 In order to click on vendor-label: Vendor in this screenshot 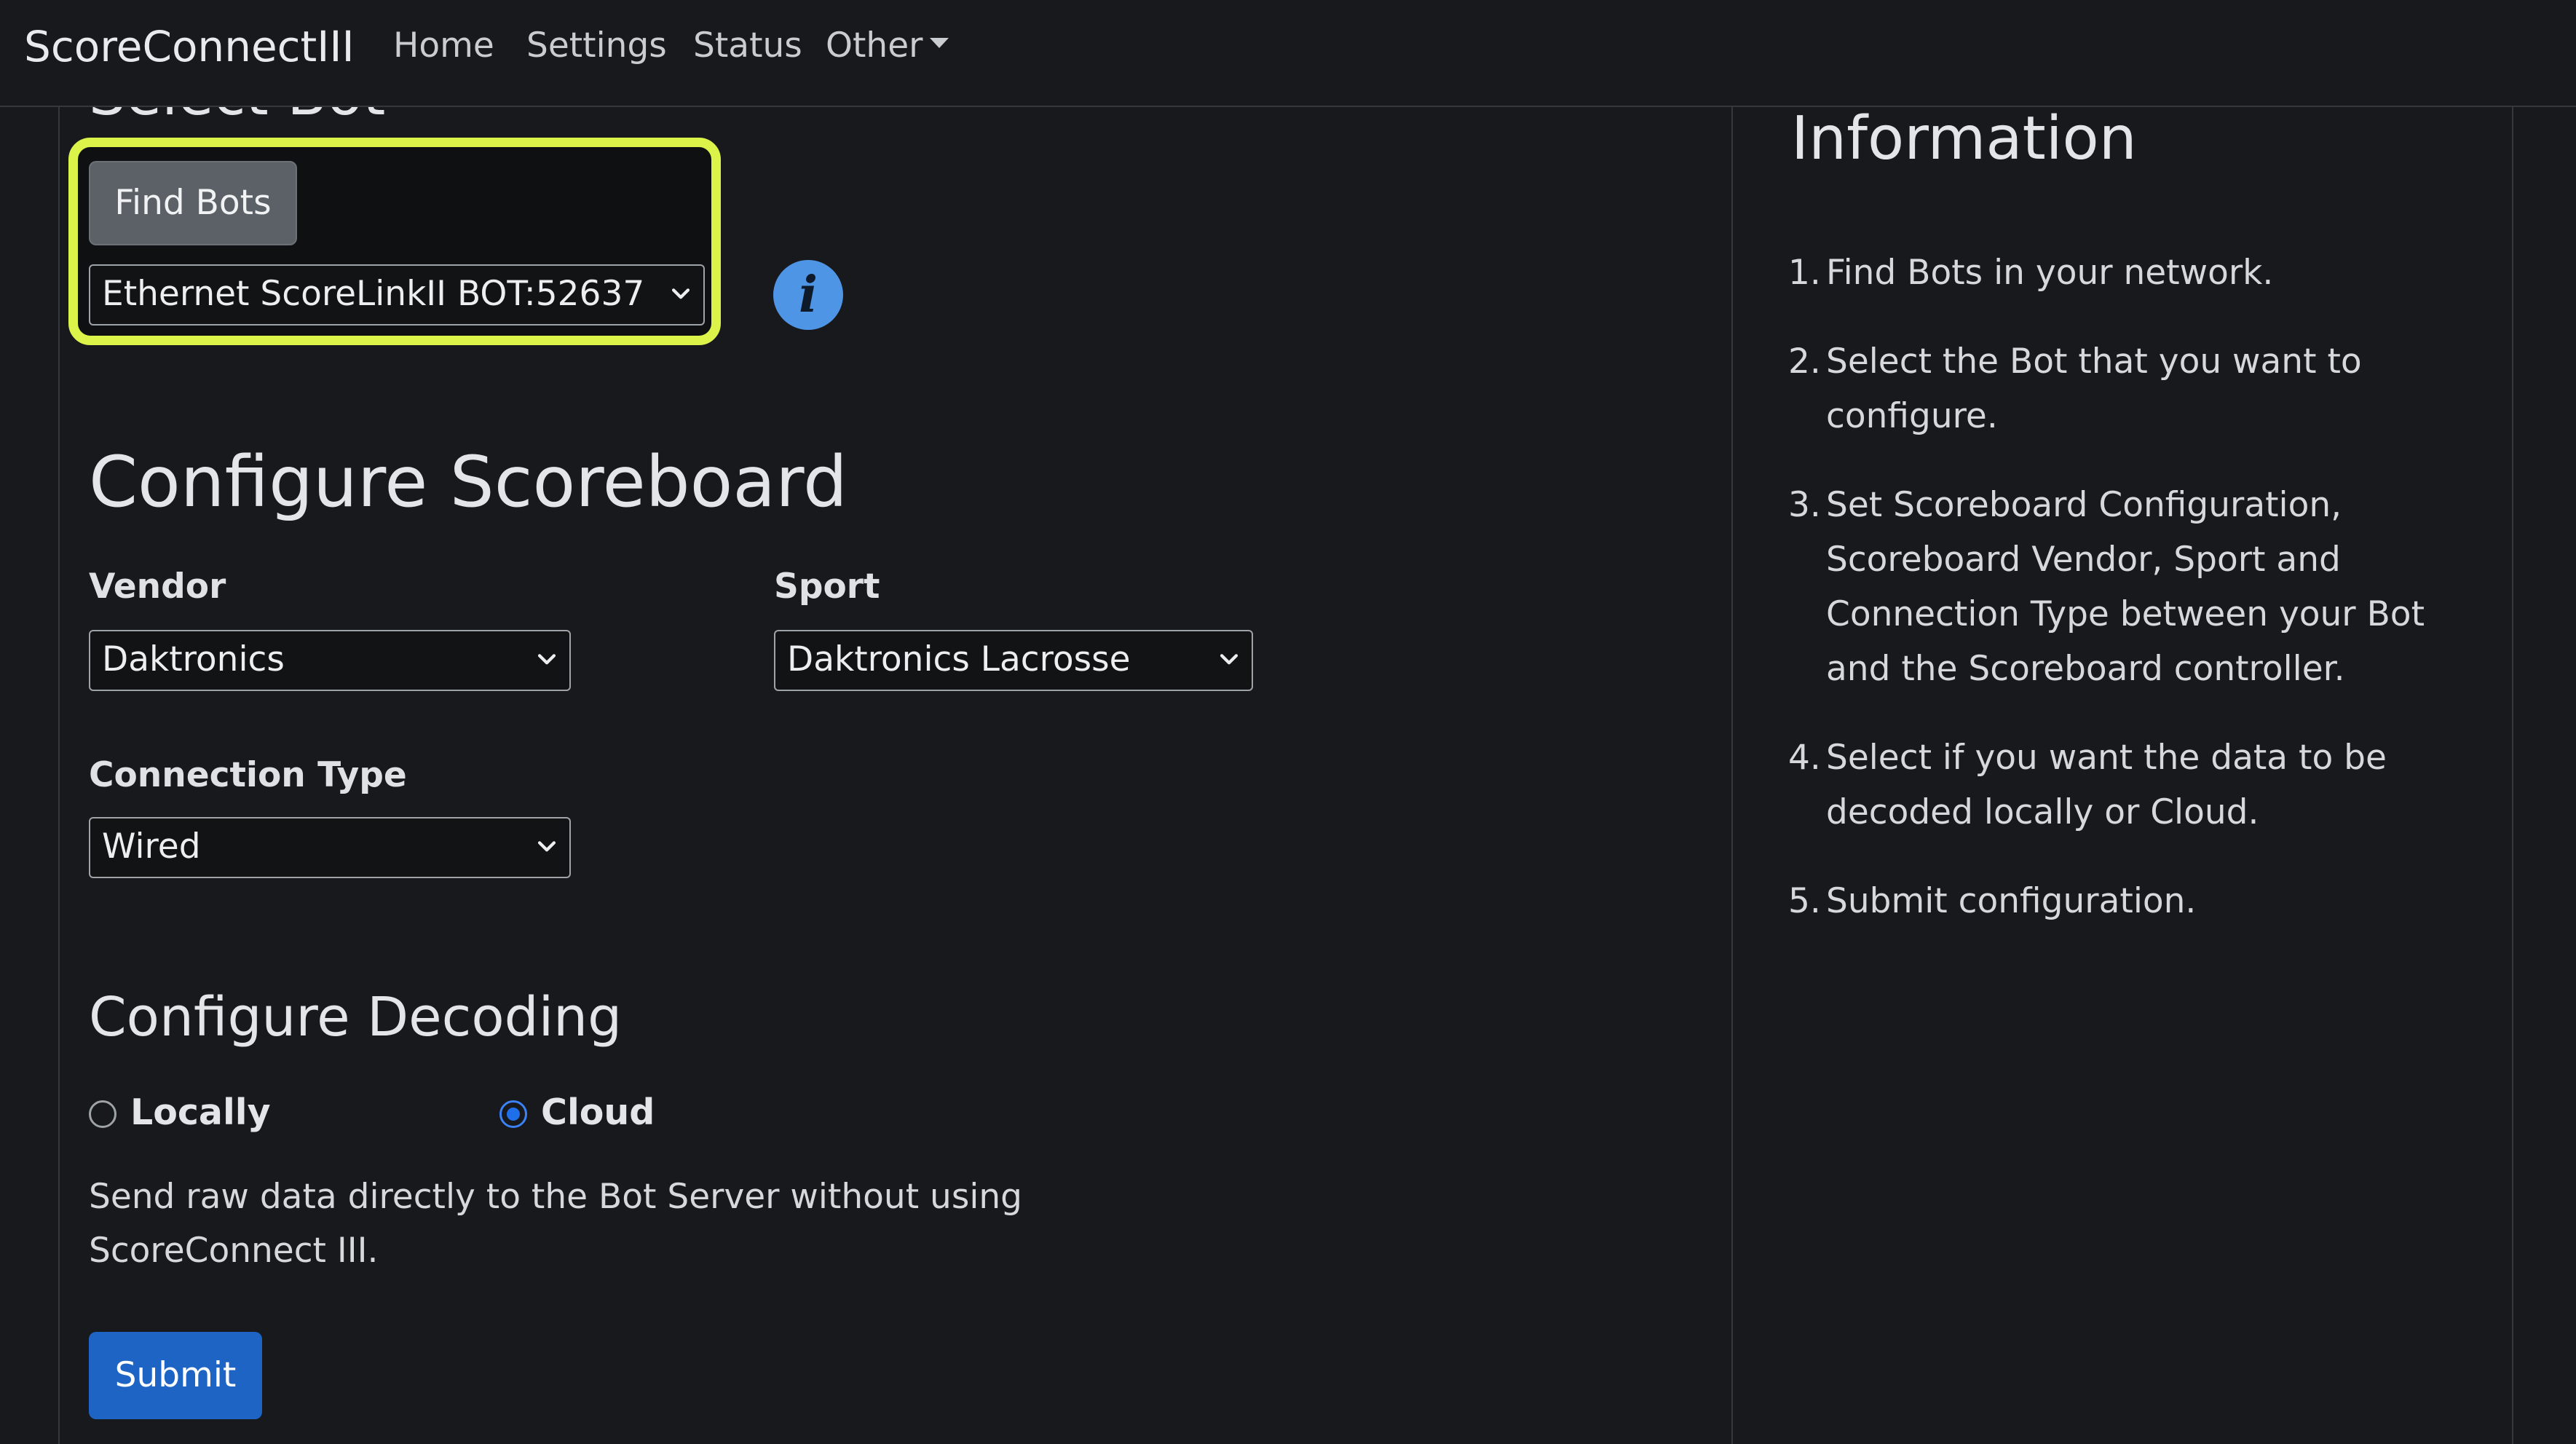, I will do `click(157, 587)`.